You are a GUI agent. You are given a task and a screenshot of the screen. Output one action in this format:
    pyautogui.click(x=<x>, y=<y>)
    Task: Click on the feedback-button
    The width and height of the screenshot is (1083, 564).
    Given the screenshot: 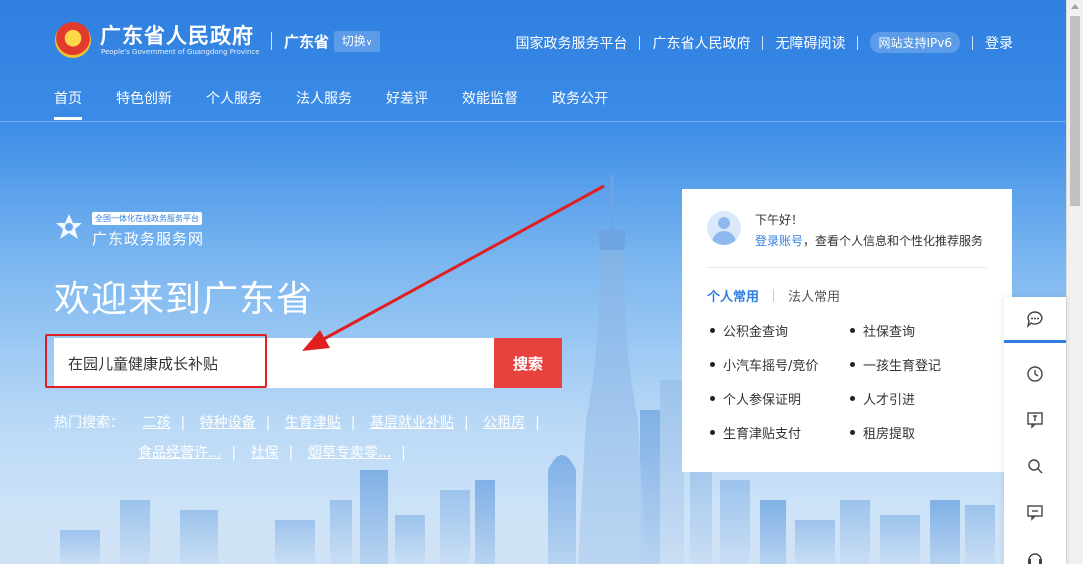 What is the action you would take?
    pyautogui.click(x=1035, y=420)
    